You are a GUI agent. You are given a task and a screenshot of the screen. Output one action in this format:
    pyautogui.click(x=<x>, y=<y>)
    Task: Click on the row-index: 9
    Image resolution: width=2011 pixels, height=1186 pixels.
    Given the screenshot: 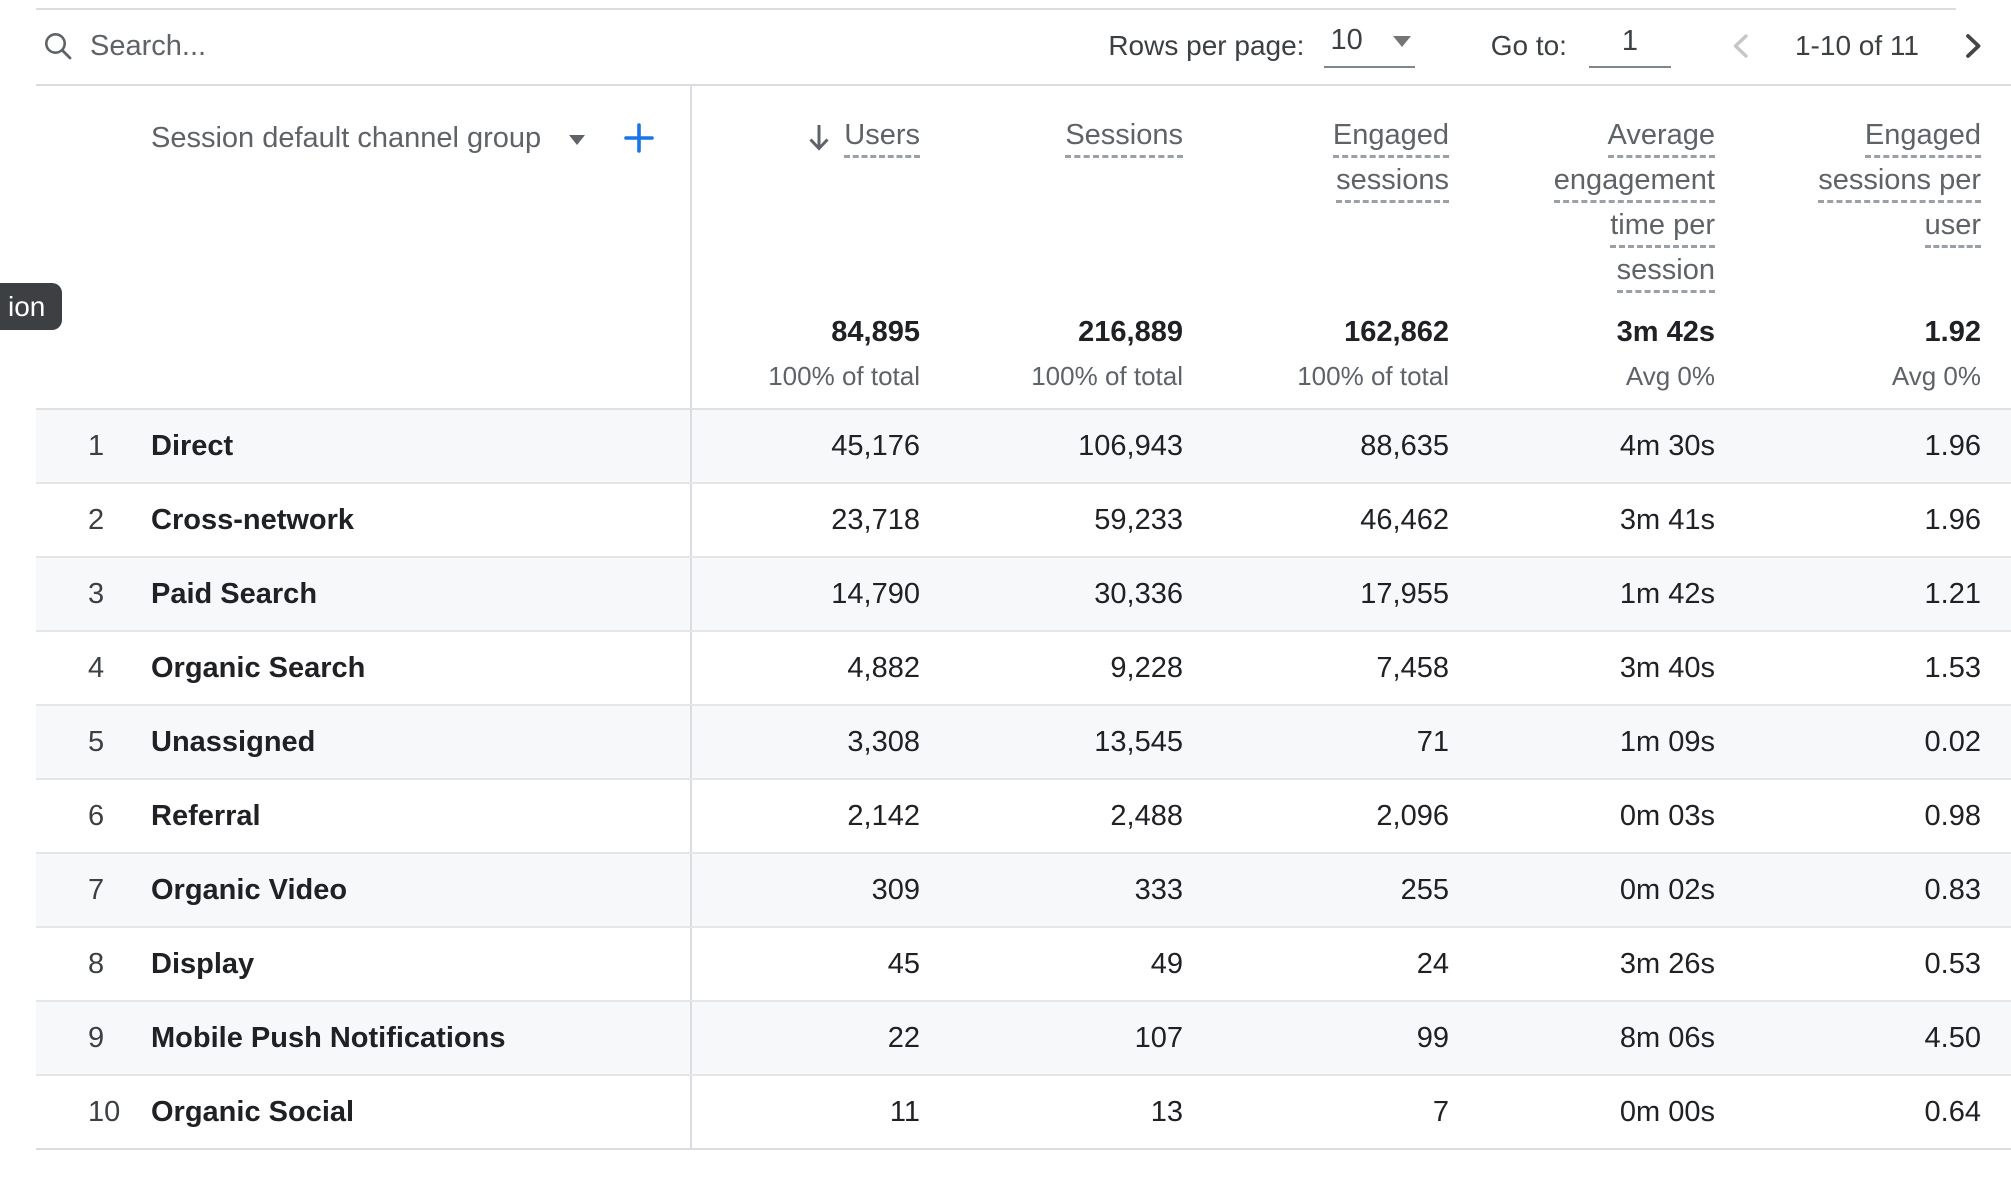 What is the action you would take?
    pyautogui.click(x=96, y=1037)
    